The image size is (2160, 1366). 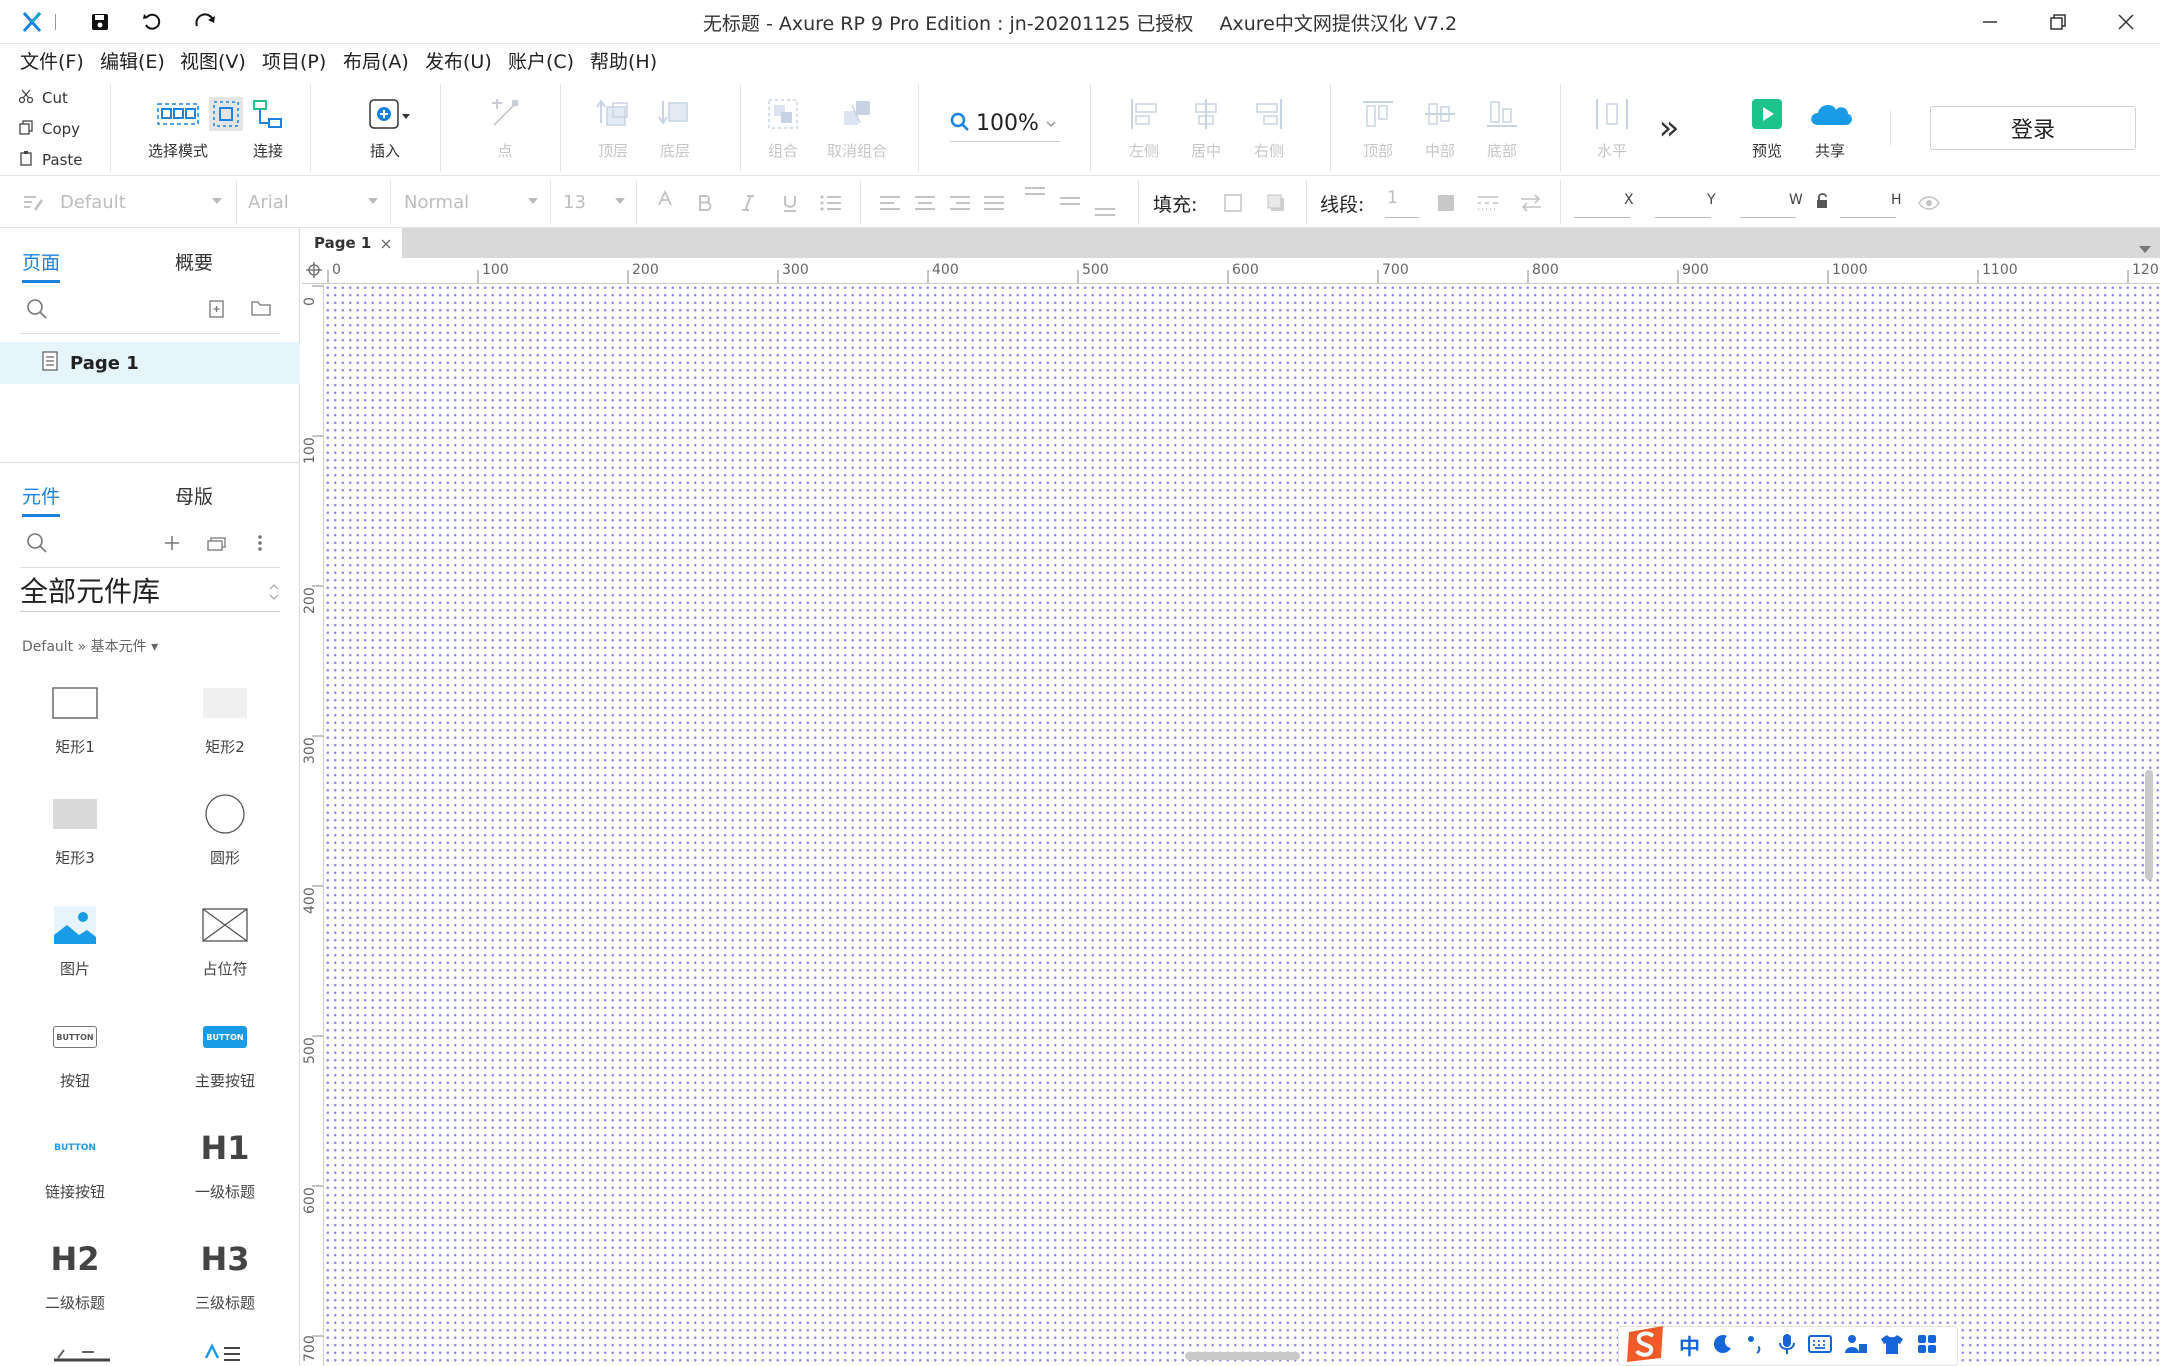 What do you see at coordinates (1276, 203) in the screenshot?
I see `shadow-icon` at bounding box center [1276, 203].